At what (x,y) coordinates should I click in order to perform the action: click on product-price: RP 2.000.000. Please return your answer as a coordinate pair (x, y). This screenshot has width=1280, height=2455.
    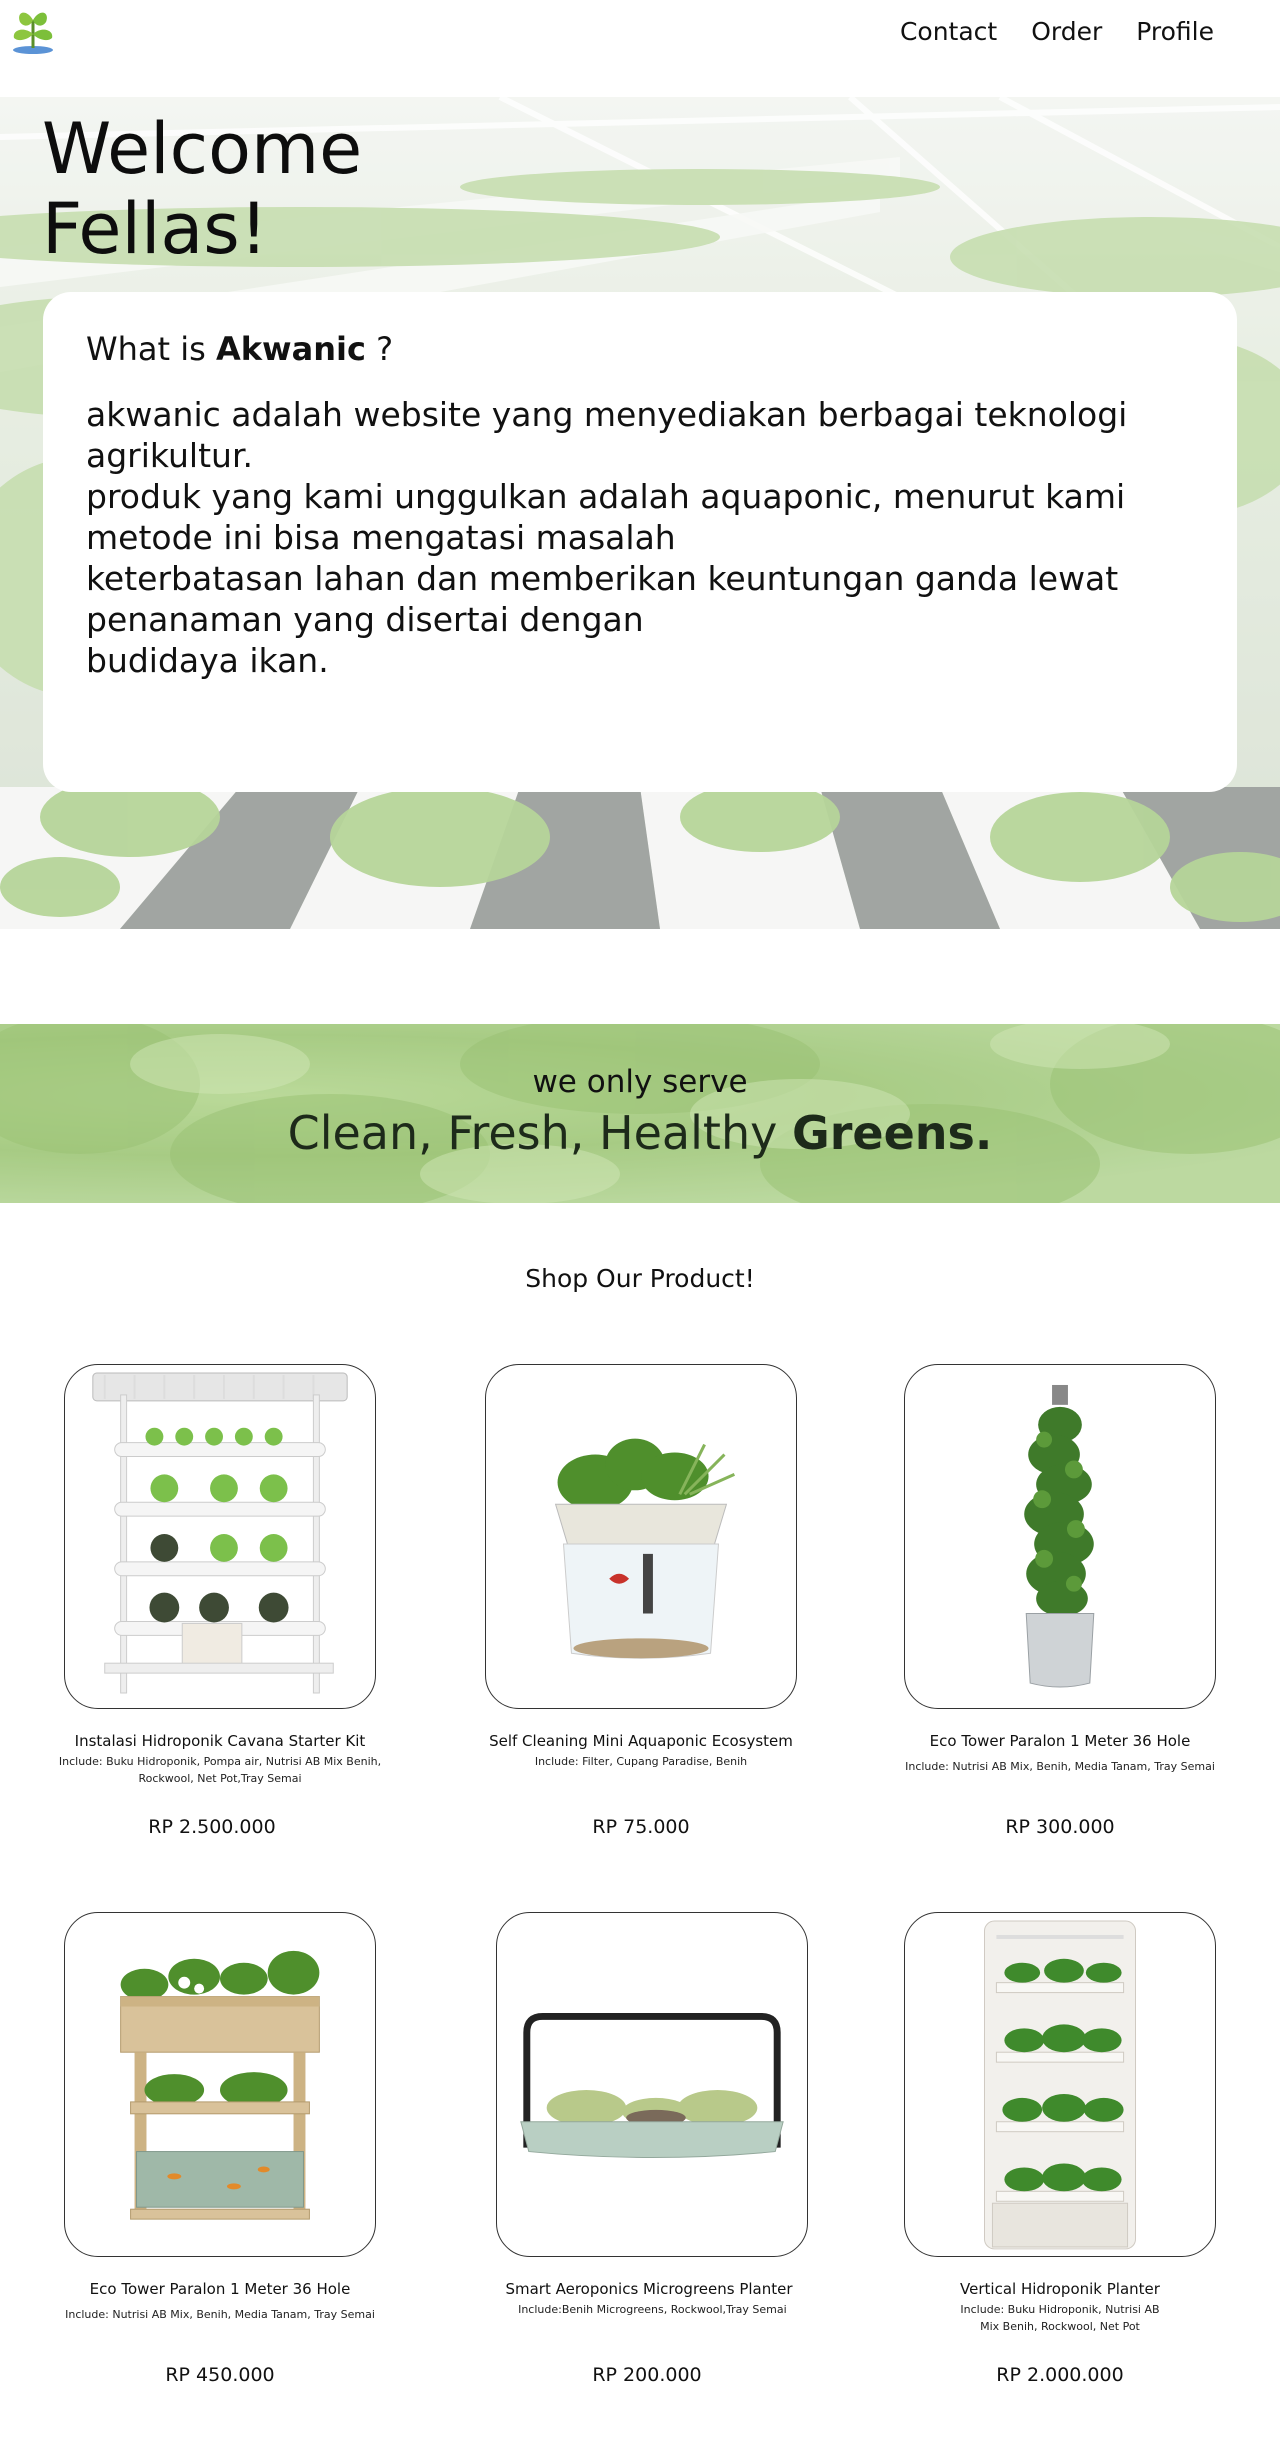
    Looking at the image, I should click on (1060, 2375).